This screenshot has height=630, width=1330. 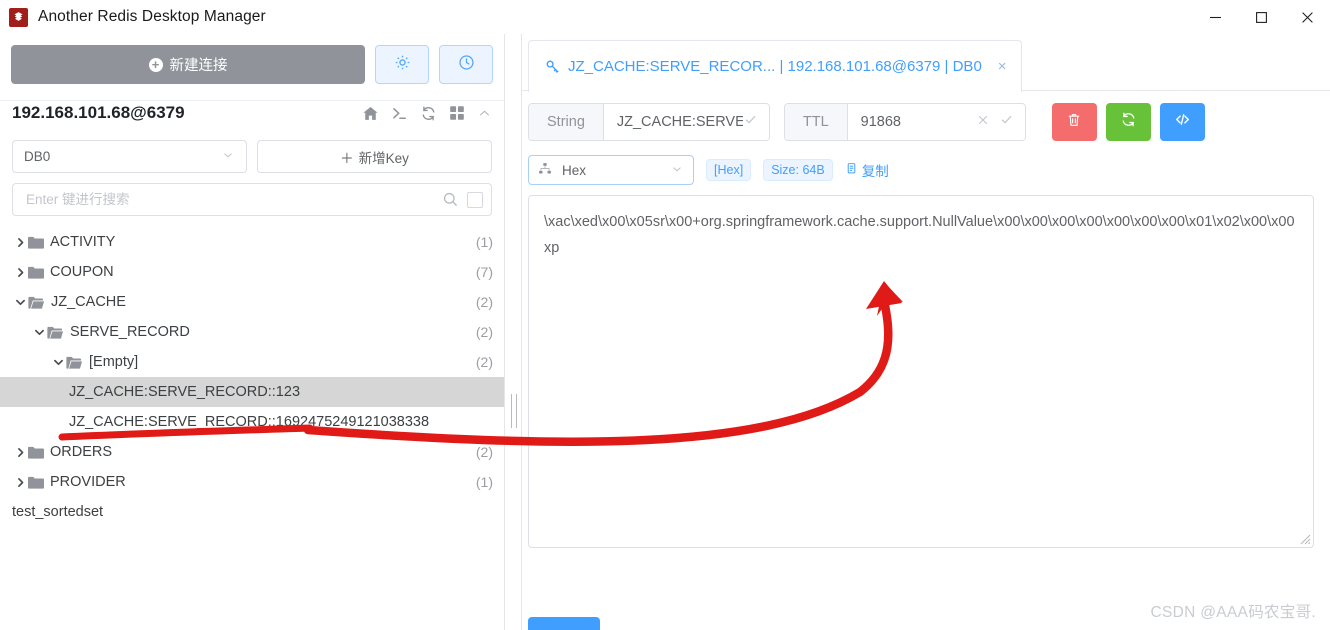 I want to click on refresh-key-button, so click(x=1128, y=122).